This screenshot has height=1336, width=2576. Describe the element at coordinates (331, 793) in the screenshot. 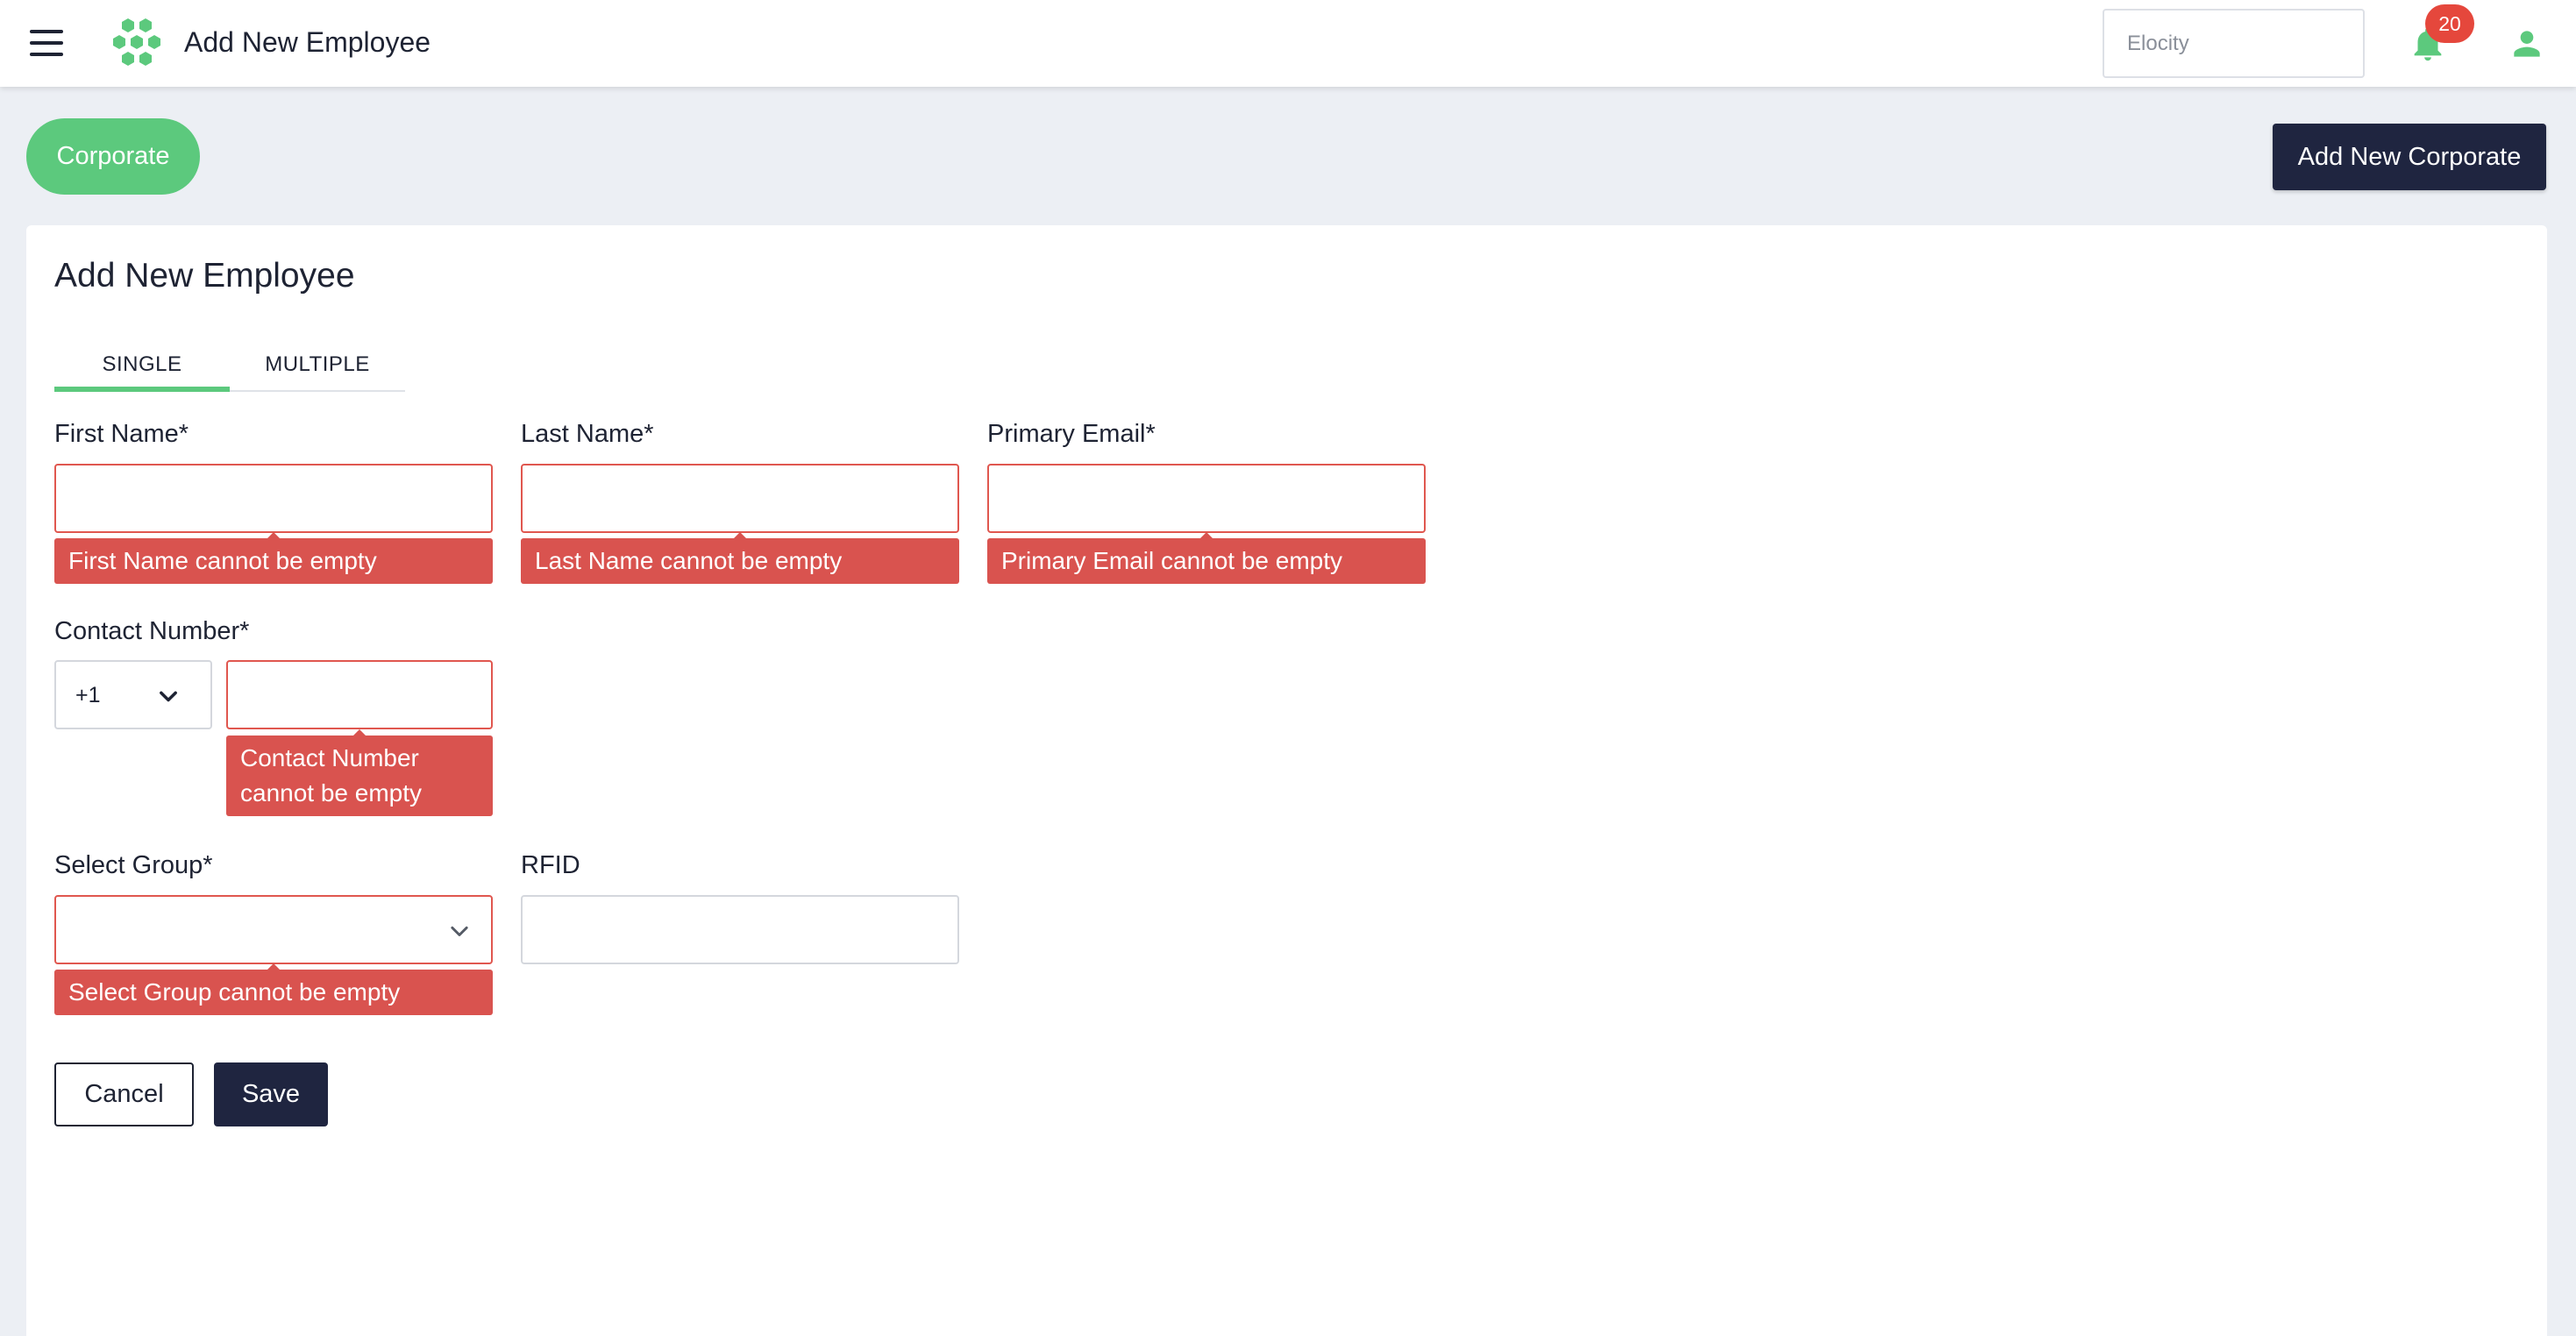

I see `contact-number-error-line-2: cannot be empty` at that location.